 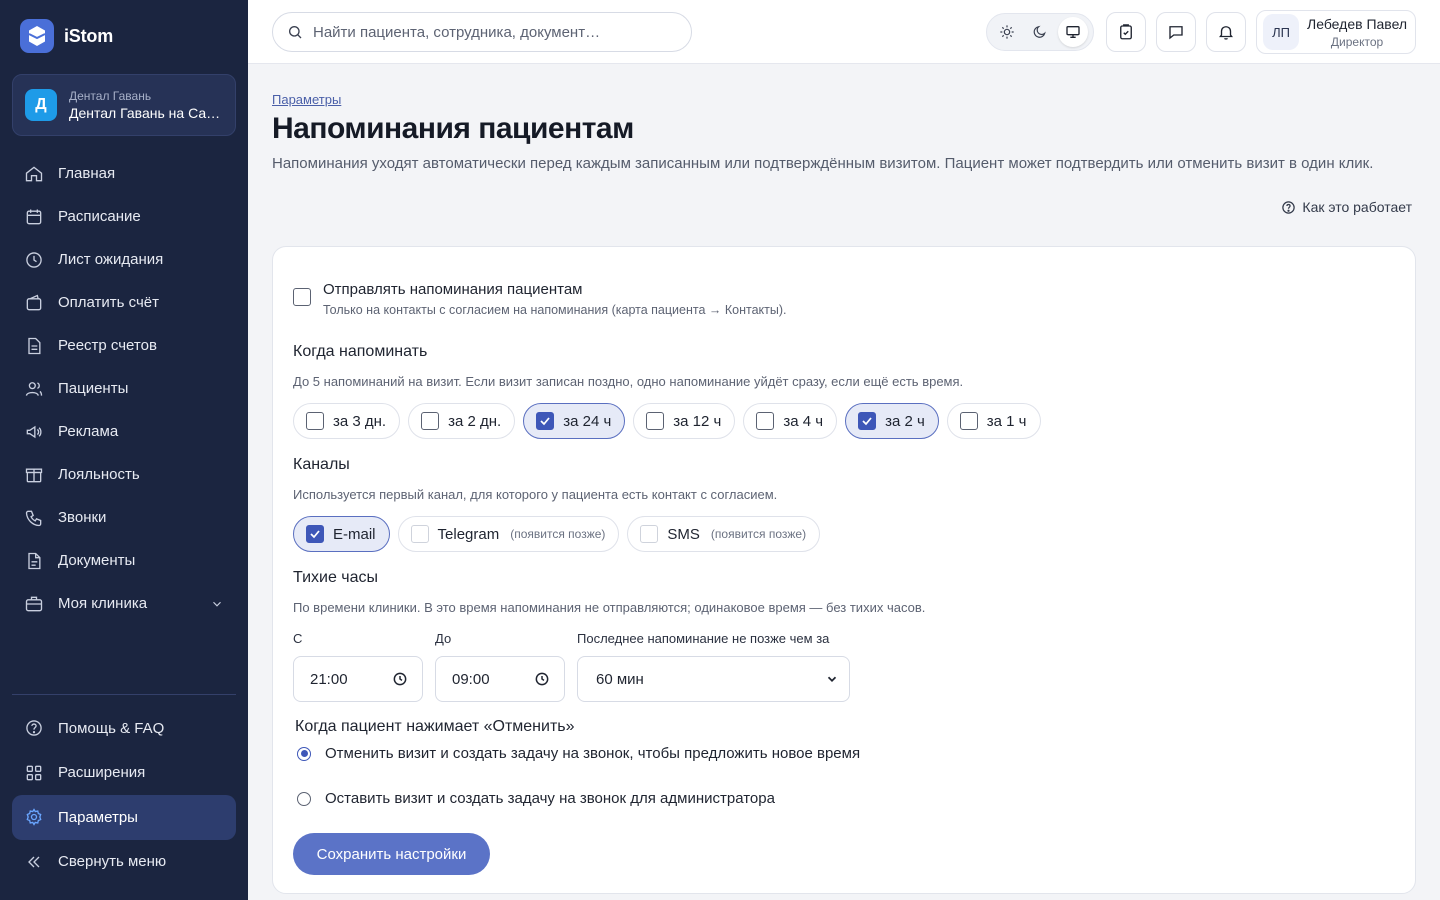 I want to click on save-settings-button: Сохранить настройки, so click(x=391, y=854).